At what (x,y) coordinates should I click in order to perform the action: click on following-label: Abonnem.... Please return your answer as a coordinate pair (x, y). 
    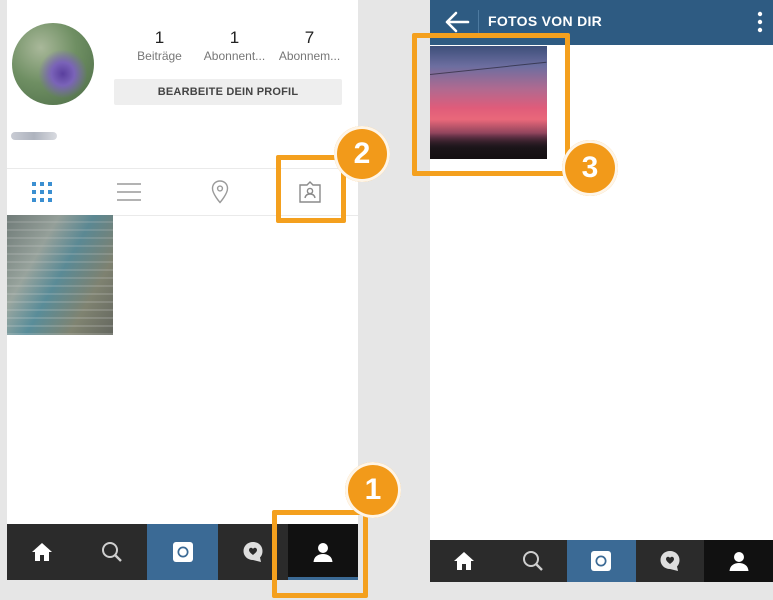
    Looking at the image, I should click on (309, 56).